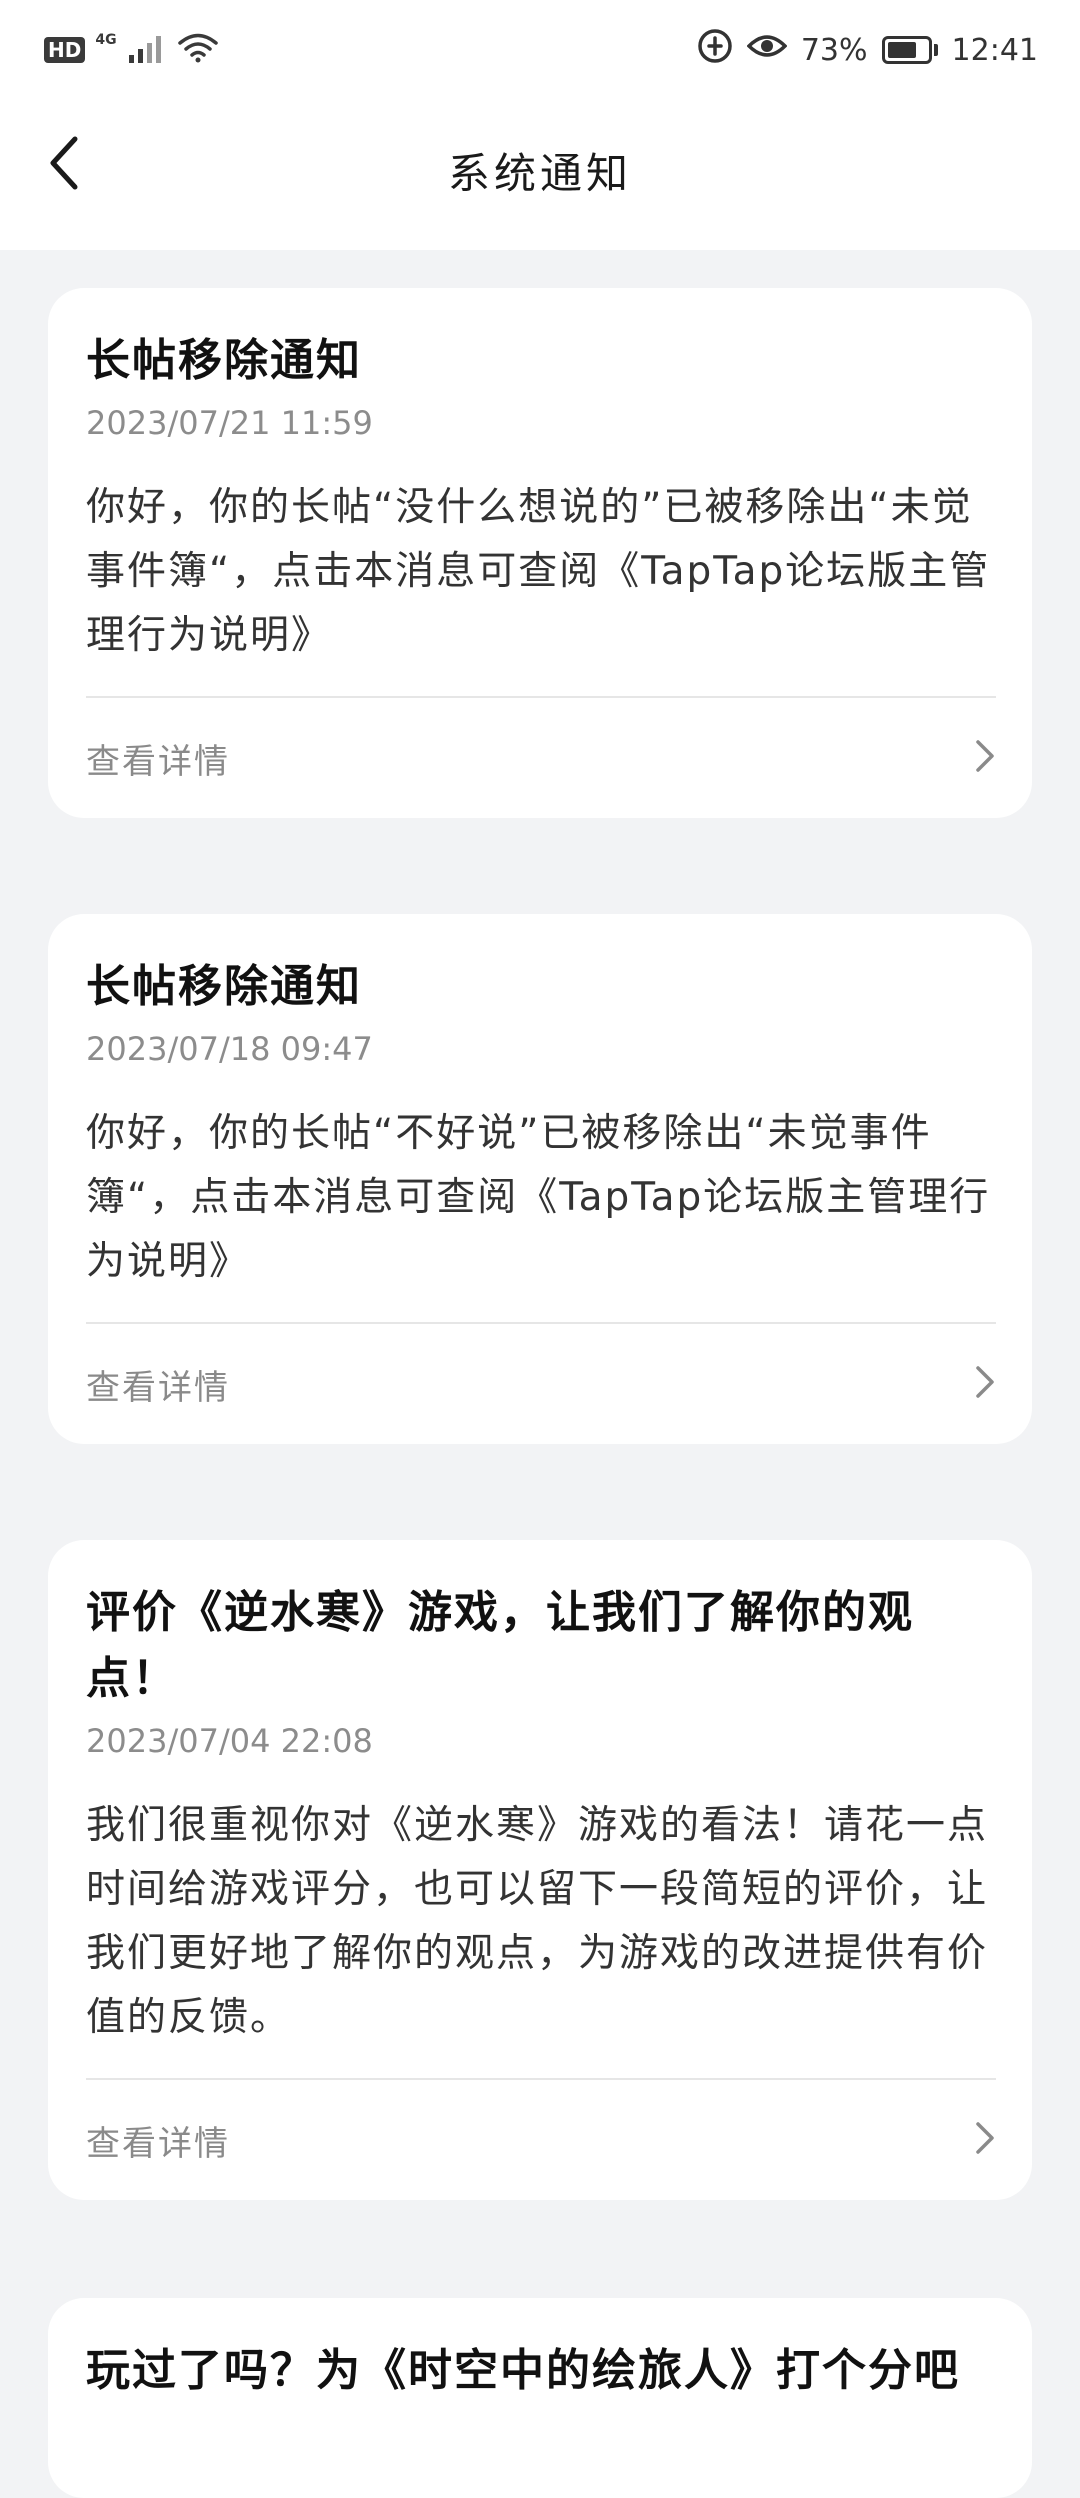 The image size is (1080, 2498). Describe the element at coordinates (901, 50) in the screenshot. I see `battery-fill` at that location.